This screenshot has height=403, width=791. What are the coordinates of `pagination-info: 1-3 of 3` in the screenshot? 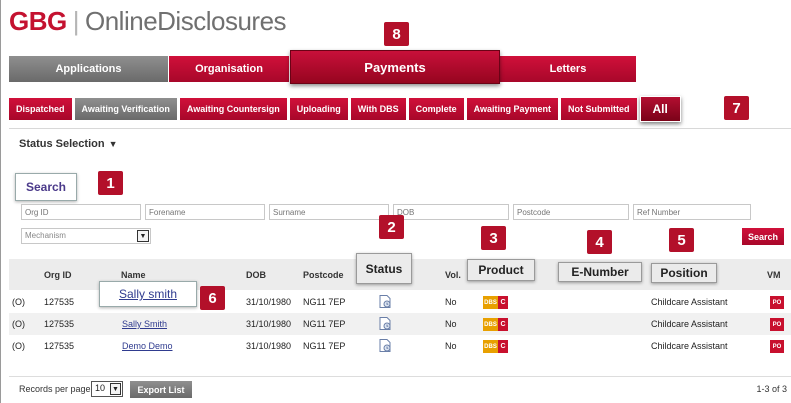 It's located at (771, 389).